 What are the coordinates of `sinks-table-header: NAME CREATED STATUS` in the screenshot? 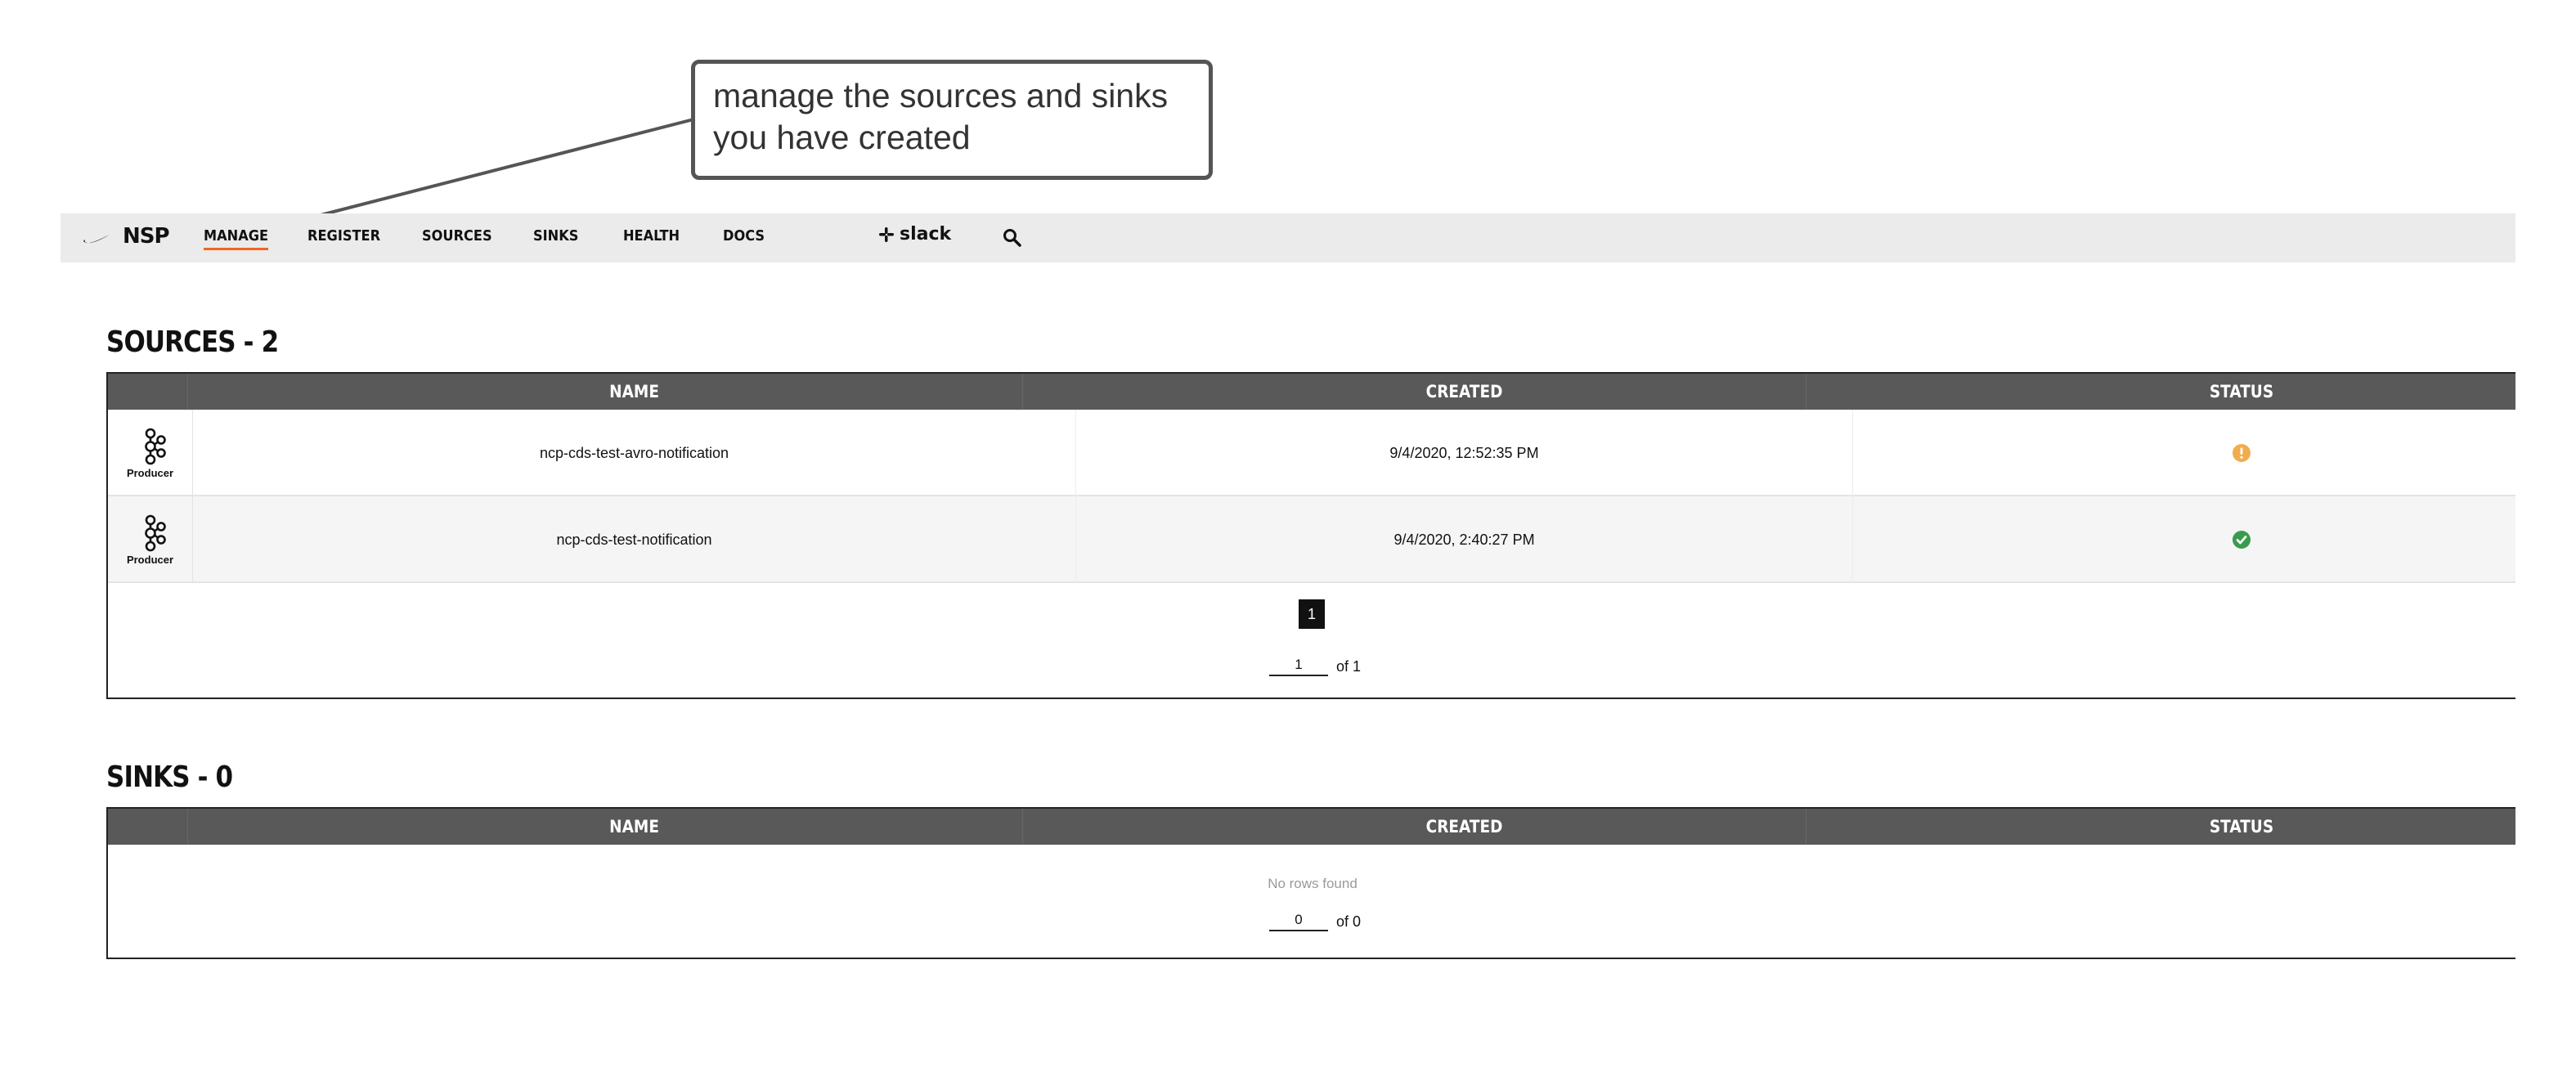 It's located at (1311, 827).